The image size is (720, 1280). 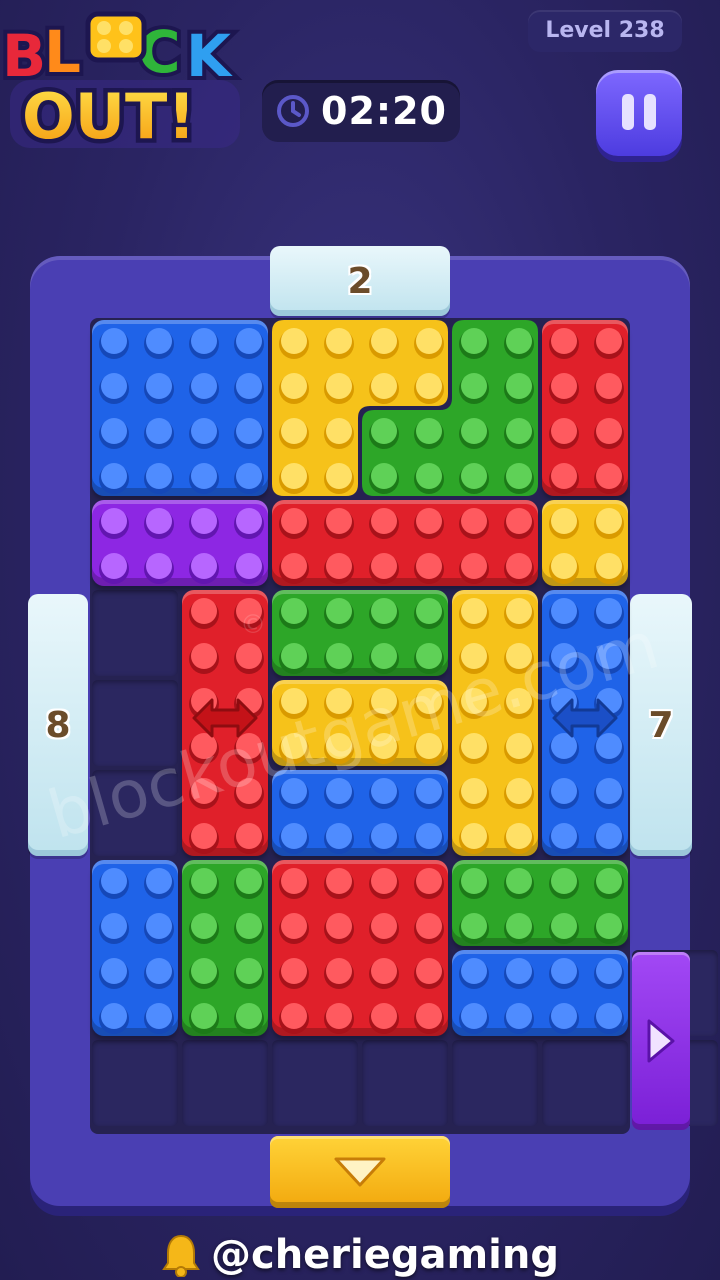 I want to click on logo-graphic: B L C K OUT!, so click(x=120, y=84).